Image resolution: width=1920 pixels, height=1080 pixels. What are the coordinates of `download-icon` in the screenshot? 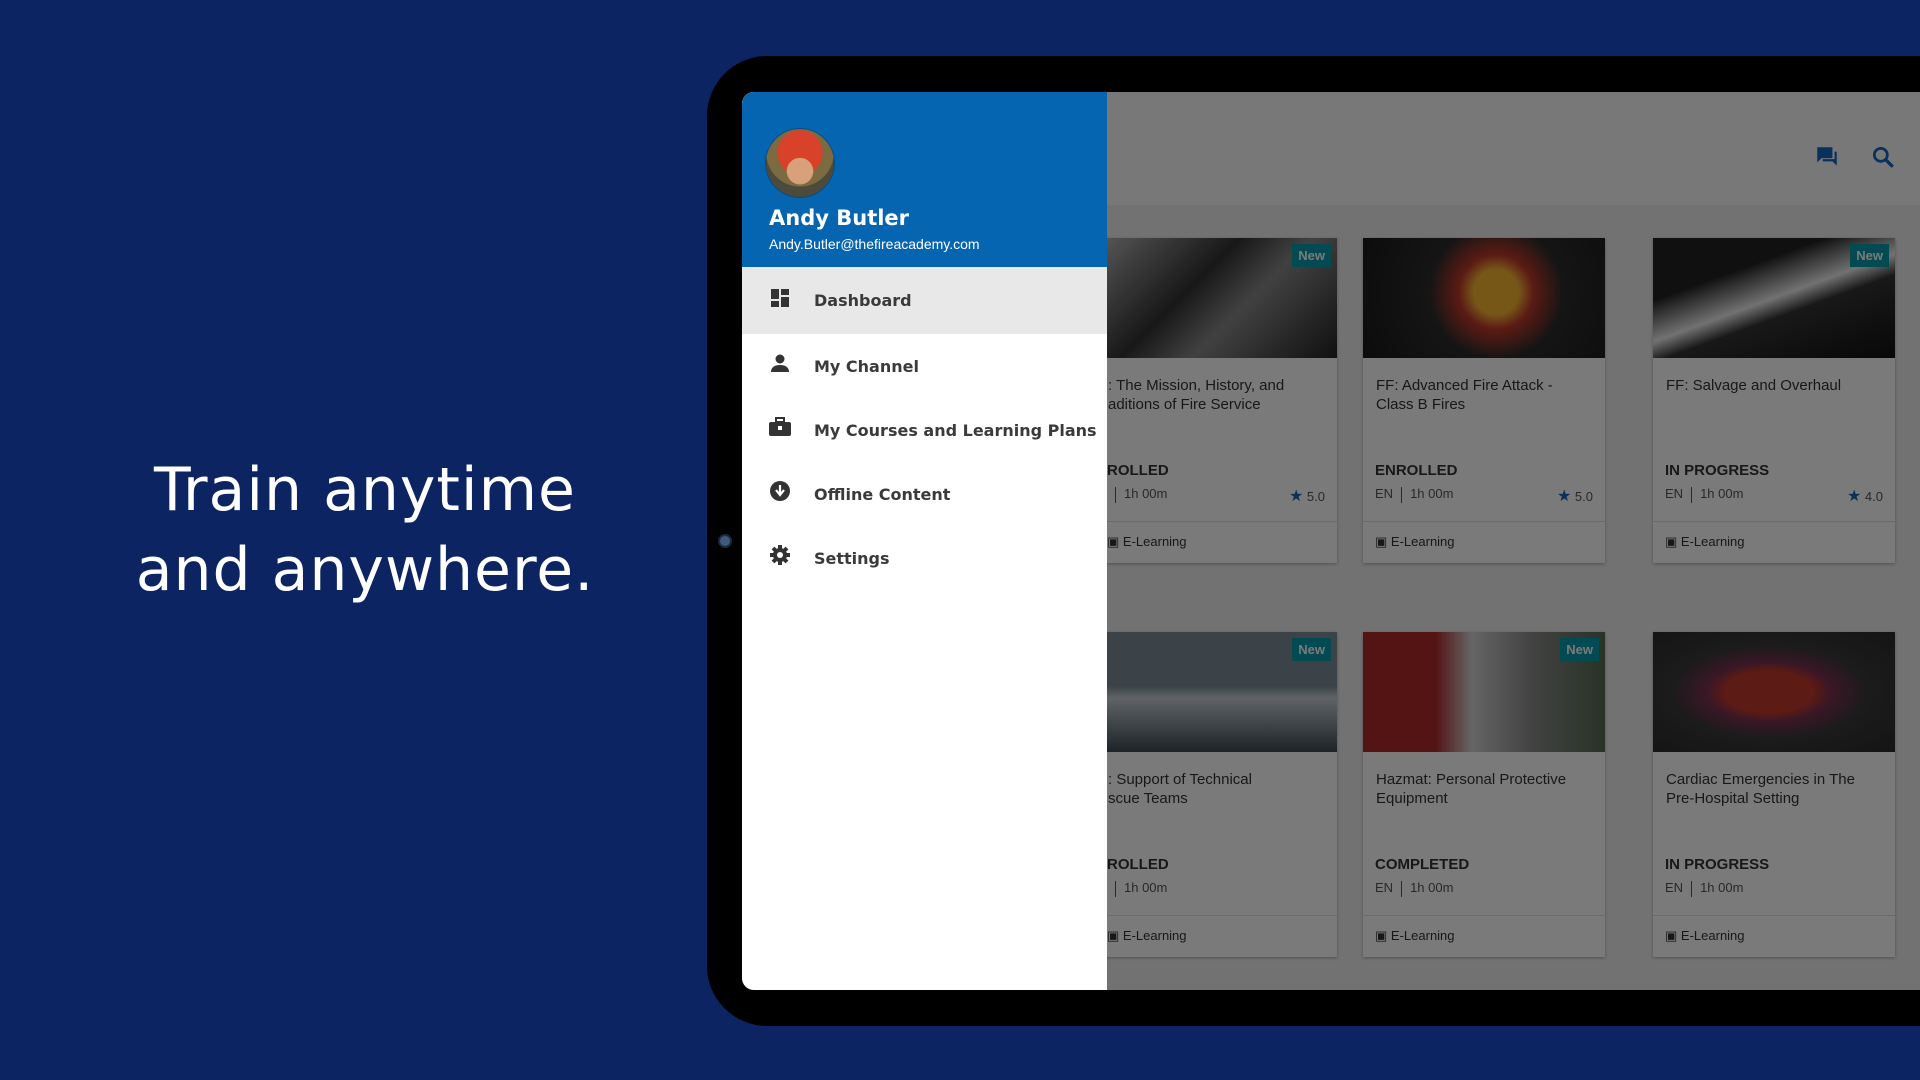 It's located at (780, 494).